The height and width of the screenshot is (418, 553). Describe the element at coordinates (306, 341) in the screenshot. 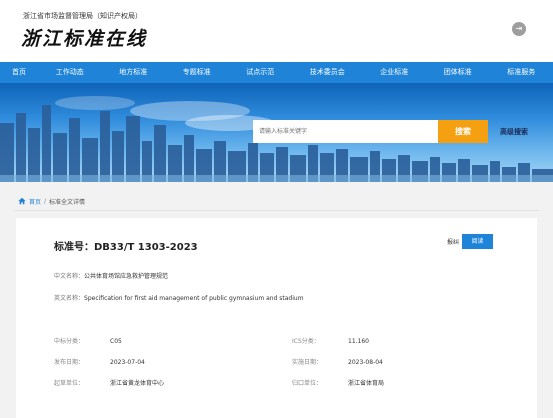

I see `ics-label: ICS分类：` at that location.